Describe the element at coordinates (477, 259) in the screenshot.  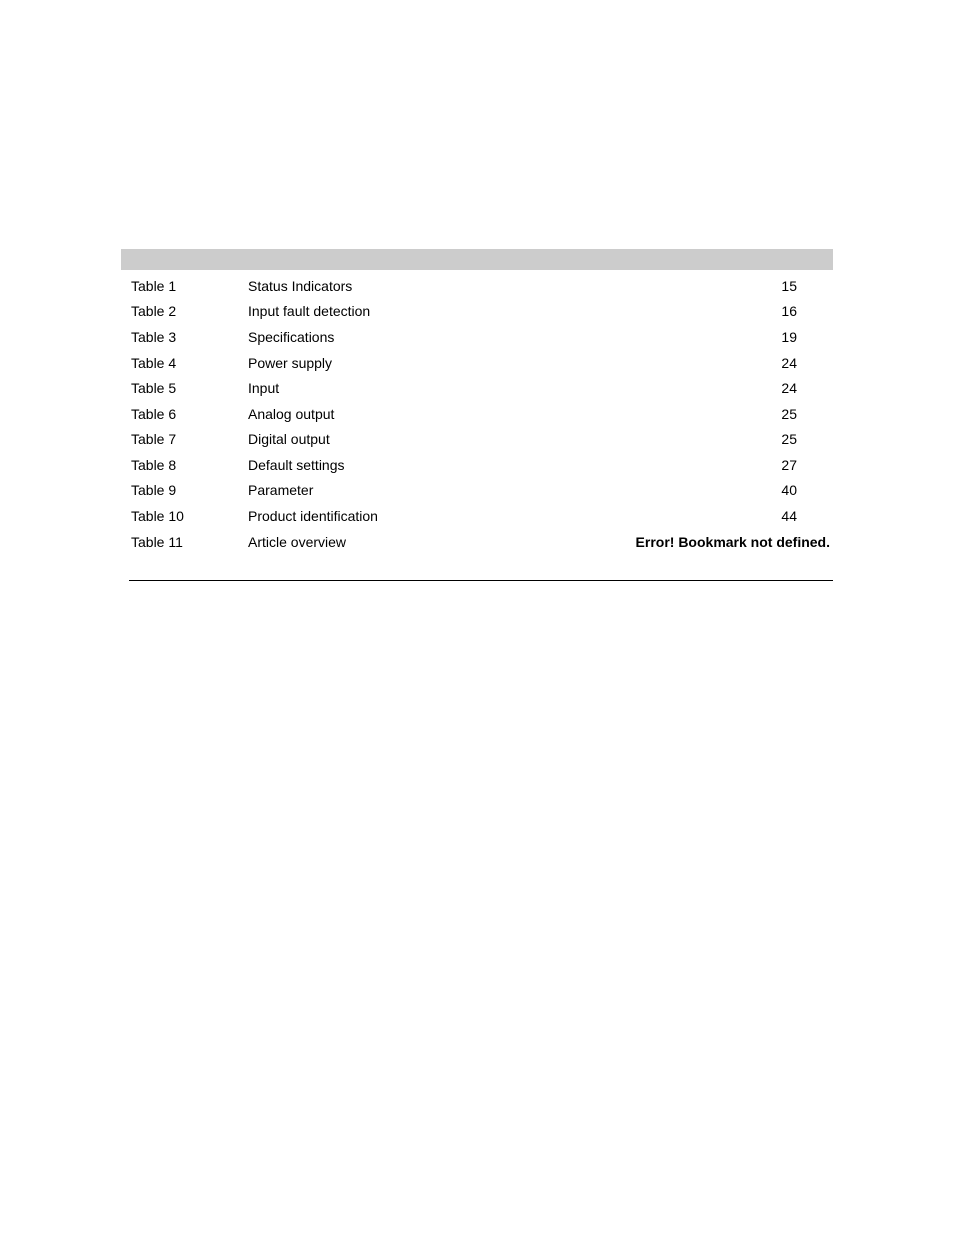
I see `table-list-header-bar` at that location.